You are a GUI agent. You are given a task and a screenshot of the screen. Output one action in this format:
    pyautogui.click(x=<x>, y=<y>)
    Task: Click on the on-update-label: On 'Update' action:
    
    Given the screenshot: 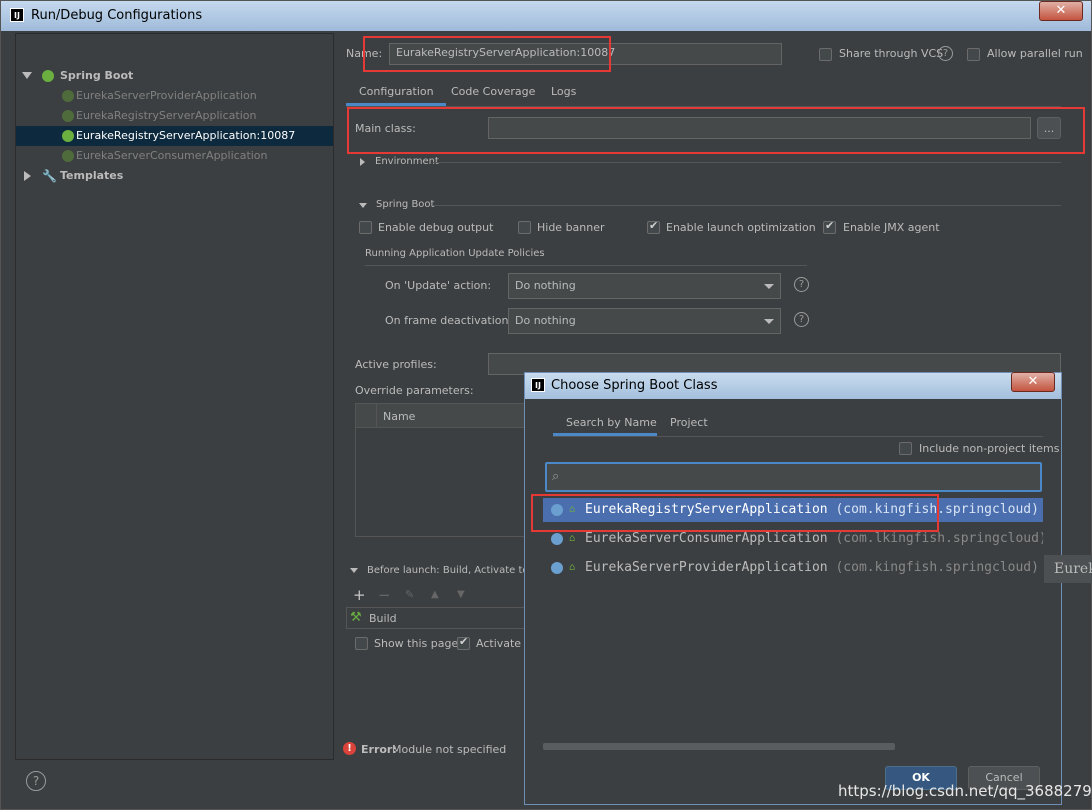 What is the action you would take?
    pyautogui.click(x=438, y=285)
    